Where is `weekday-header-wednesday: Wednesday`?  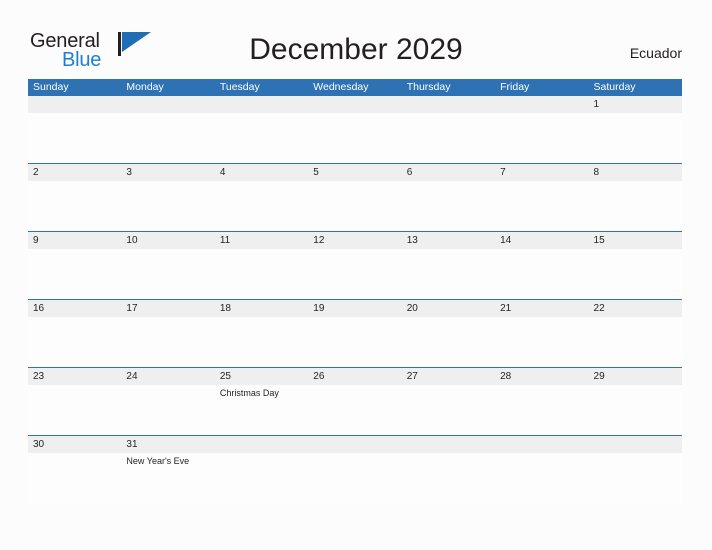 weekday-header-wednesday: Wednesday is located at coordinates (341, 87).